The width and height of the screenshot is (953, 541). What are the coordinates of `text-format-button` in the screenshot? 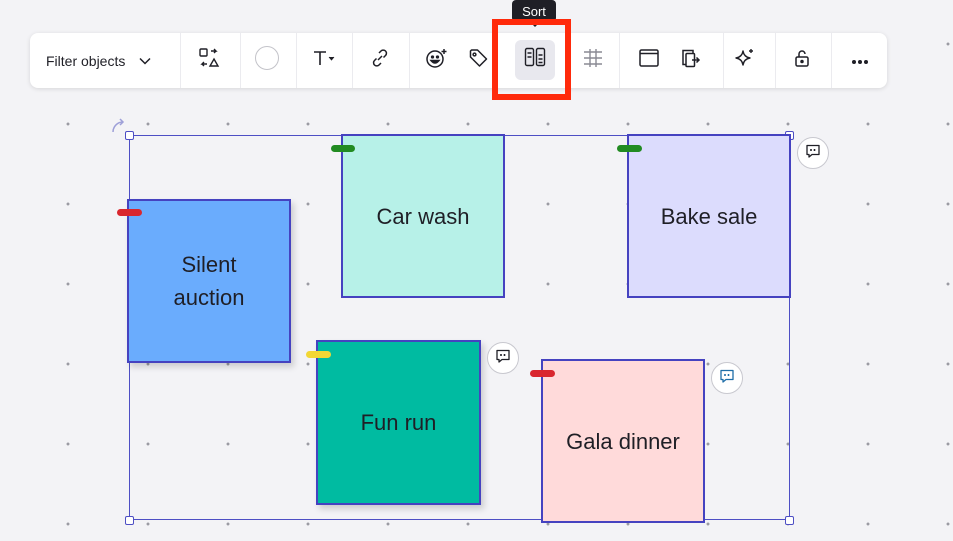 It's located at (324, 60).